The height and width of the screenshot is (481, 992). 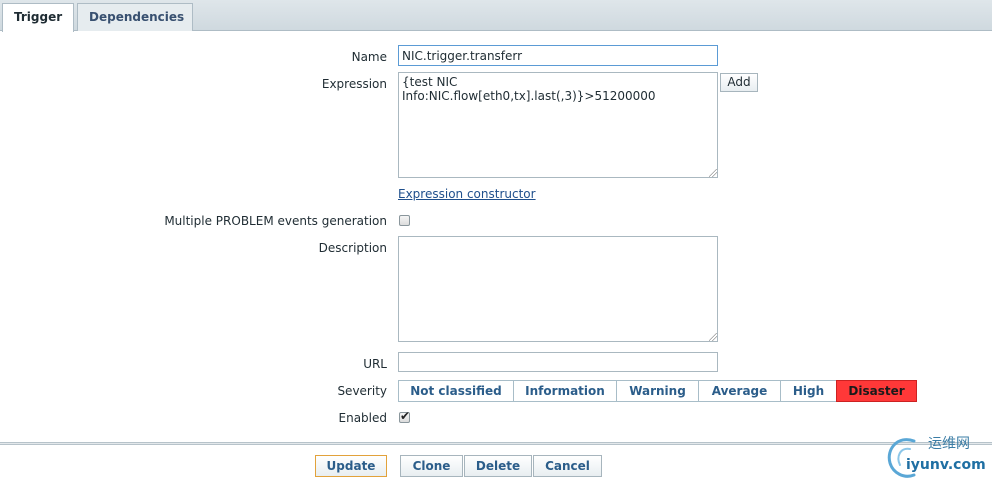 I want to click on watermark: 运维网 iyunv.com, so click(x=938, y=457).